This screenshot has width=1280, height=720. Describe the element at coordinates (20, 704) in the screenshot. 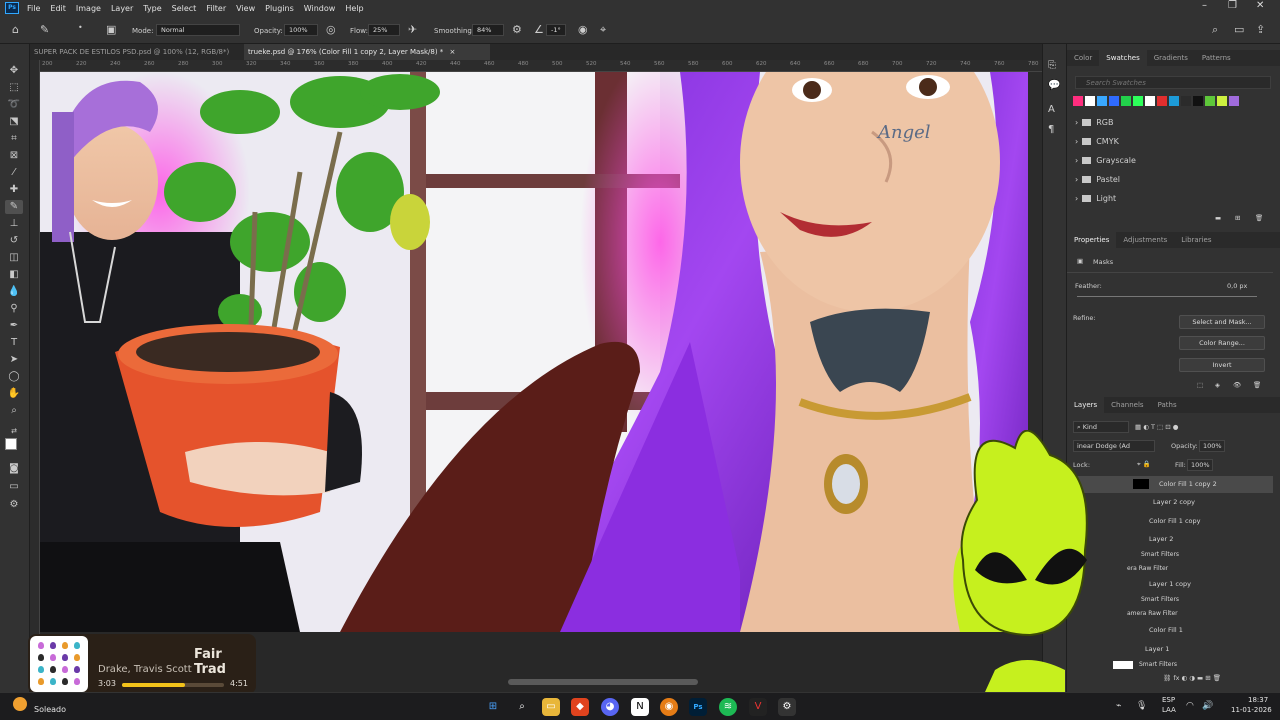

I see `weather-icon` at that location.